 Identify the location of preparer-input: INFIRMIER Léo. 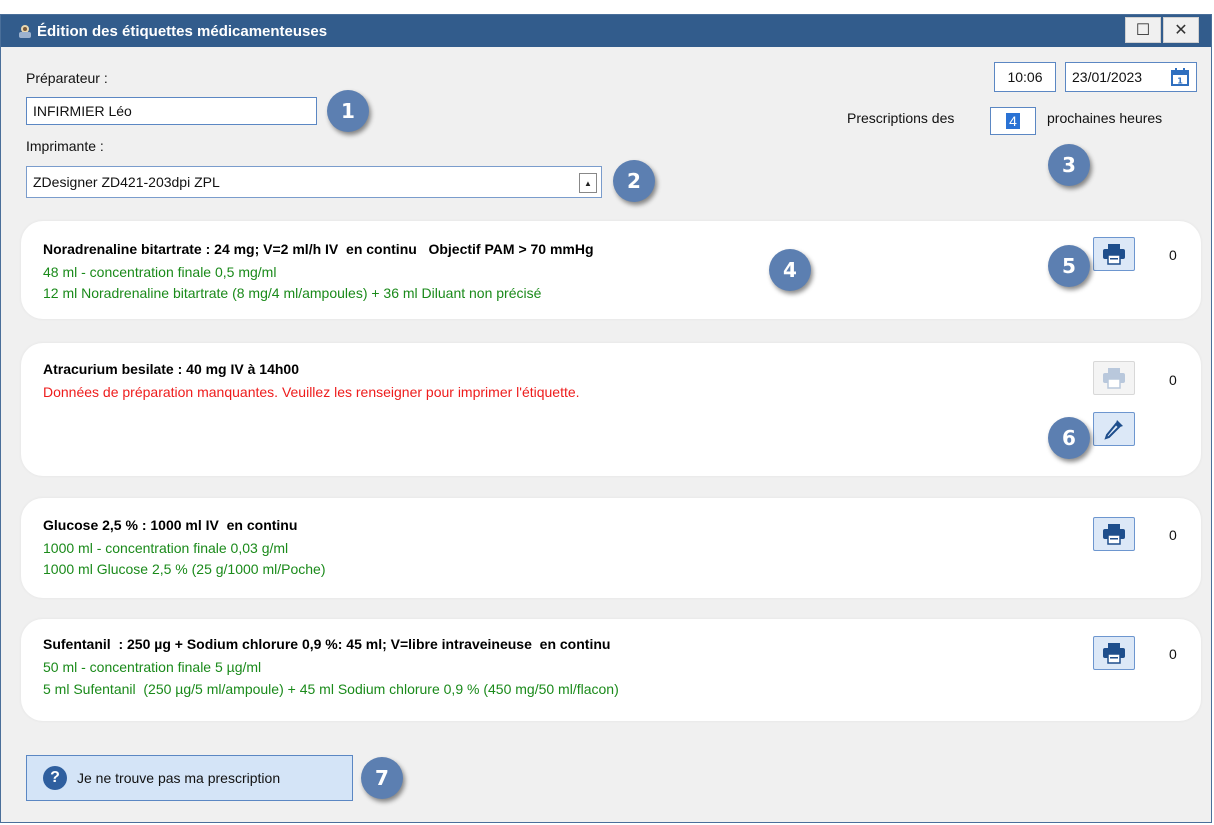
(171, 111).